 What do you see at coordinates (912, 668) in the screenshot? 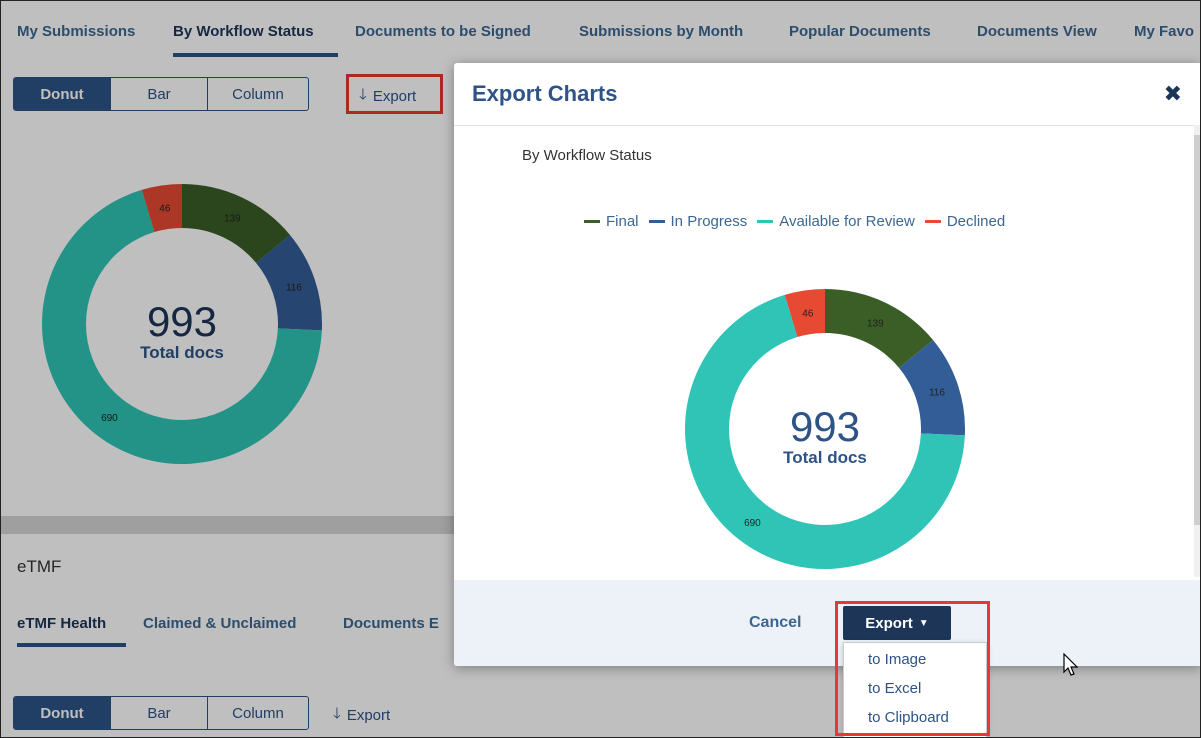
I see `highlight-box-export-menu` at bounding box center [912, 668].